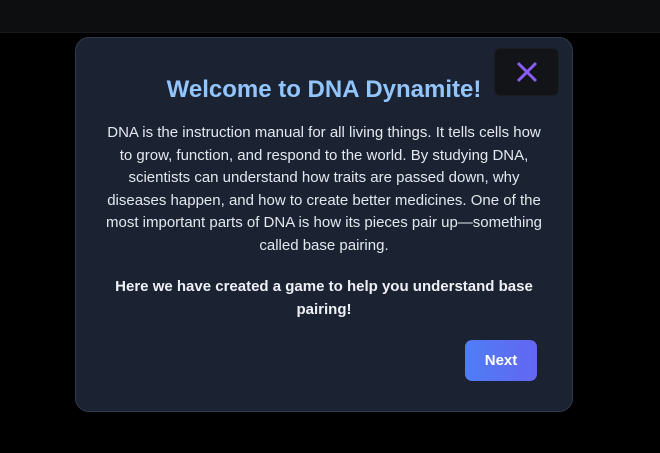 Image resolution: width=660 pixels, height=453 pixels. I want to click on next-button: Next, so click(501, 360).